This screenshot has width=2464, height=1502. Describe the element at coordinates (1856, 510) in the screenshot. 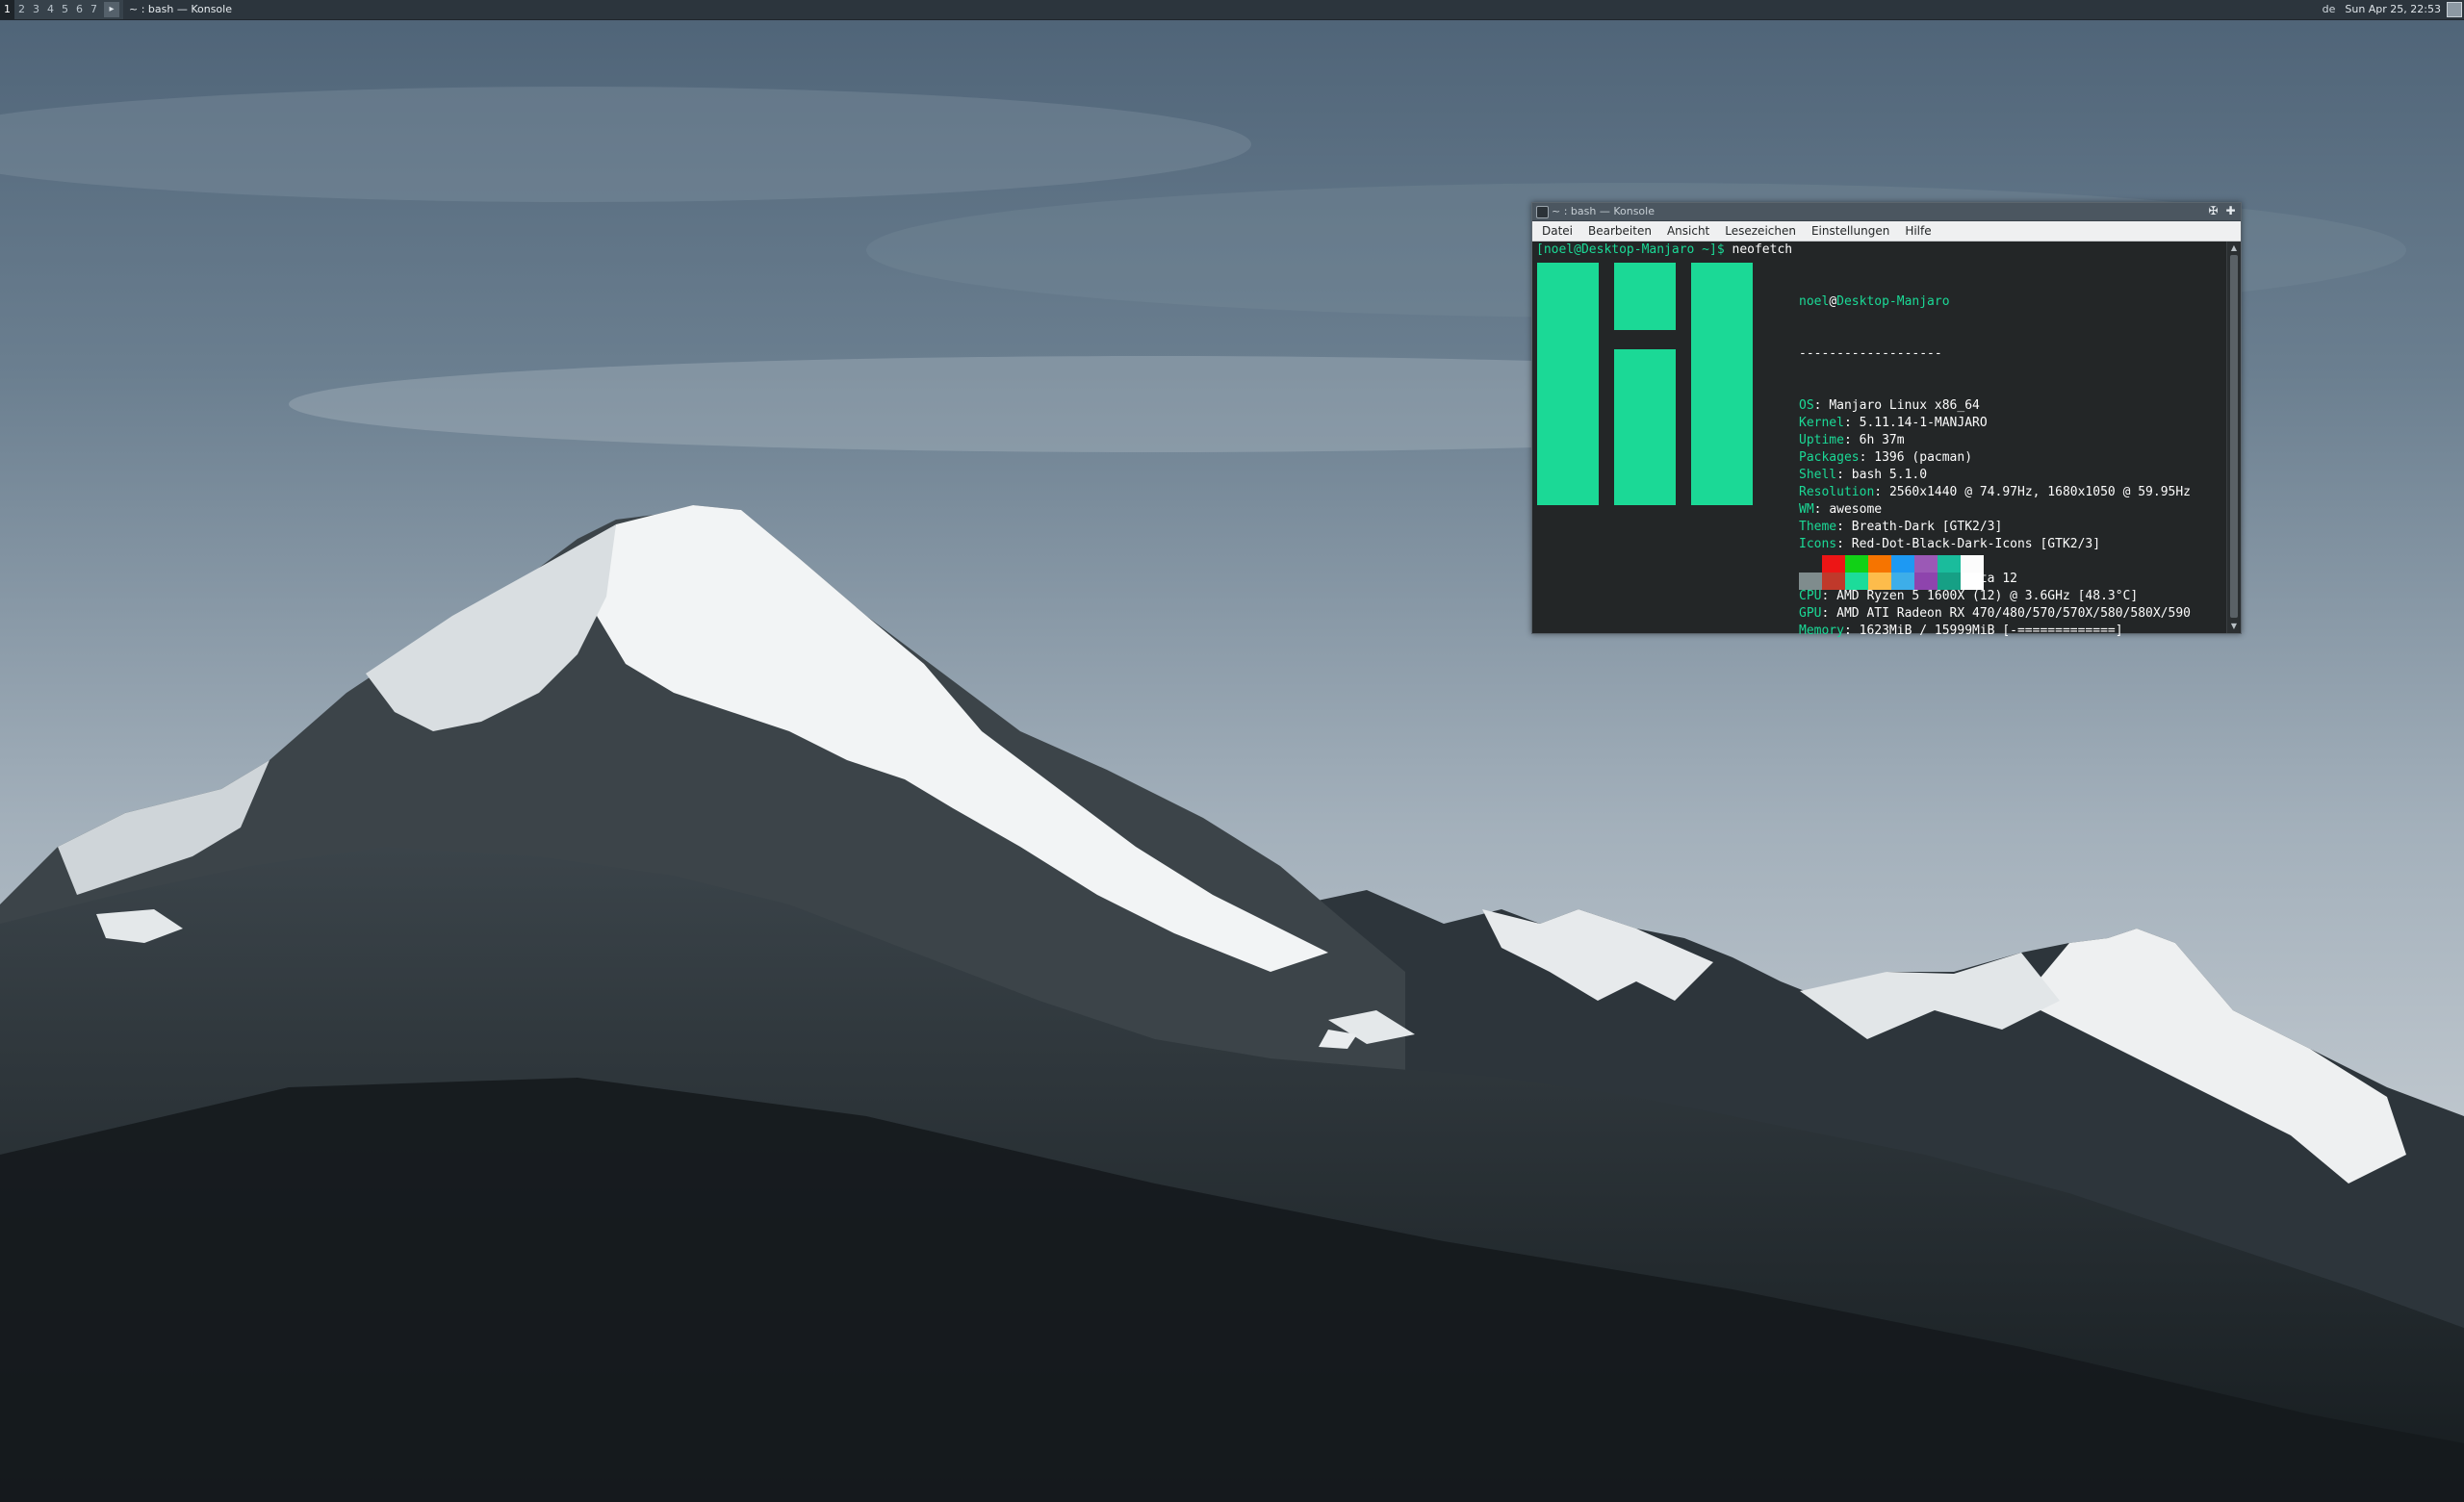

I see `info-value: awesome` at that location.